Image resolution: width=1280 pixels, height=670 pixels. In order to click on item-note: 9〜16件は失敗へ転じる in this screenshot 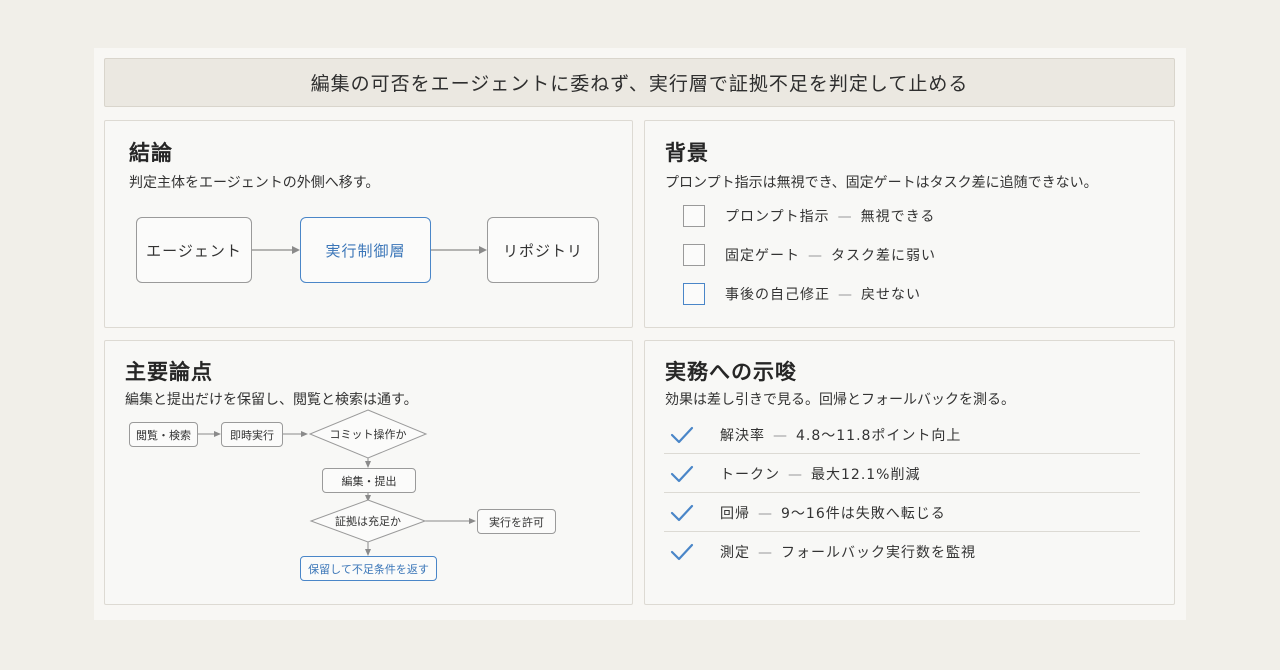, I will do `click(863, 513)`.